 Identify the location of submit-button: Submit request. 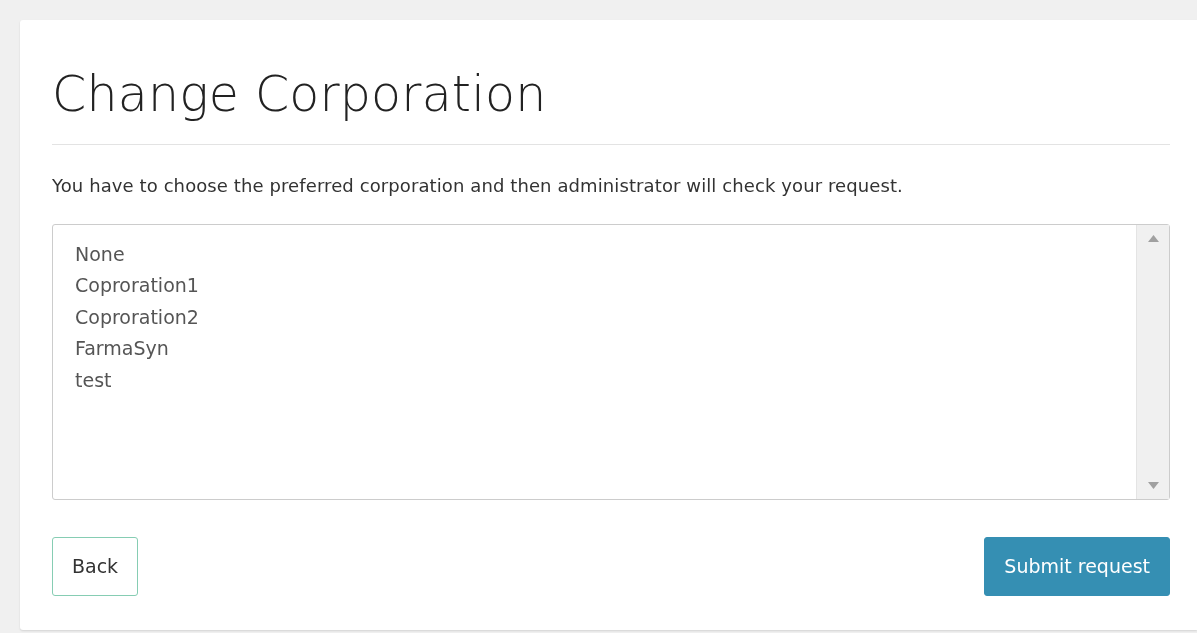
(1077, 566).